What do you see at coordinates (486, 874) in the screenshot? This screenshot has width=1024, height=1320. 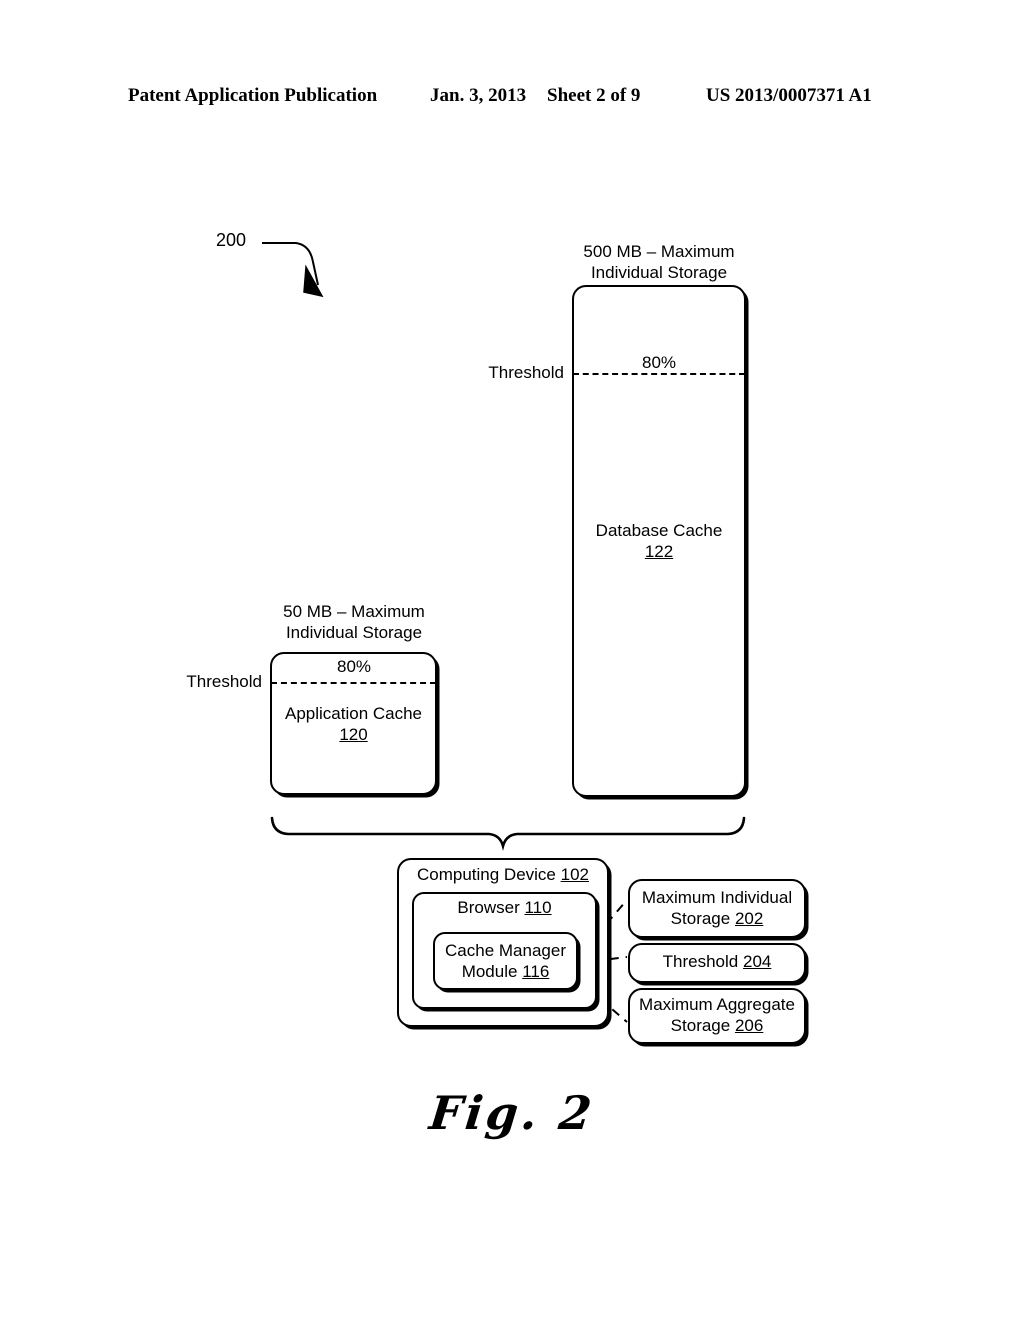 I see `computing-device-name: Computing Device` at bounding box center [486, 874].